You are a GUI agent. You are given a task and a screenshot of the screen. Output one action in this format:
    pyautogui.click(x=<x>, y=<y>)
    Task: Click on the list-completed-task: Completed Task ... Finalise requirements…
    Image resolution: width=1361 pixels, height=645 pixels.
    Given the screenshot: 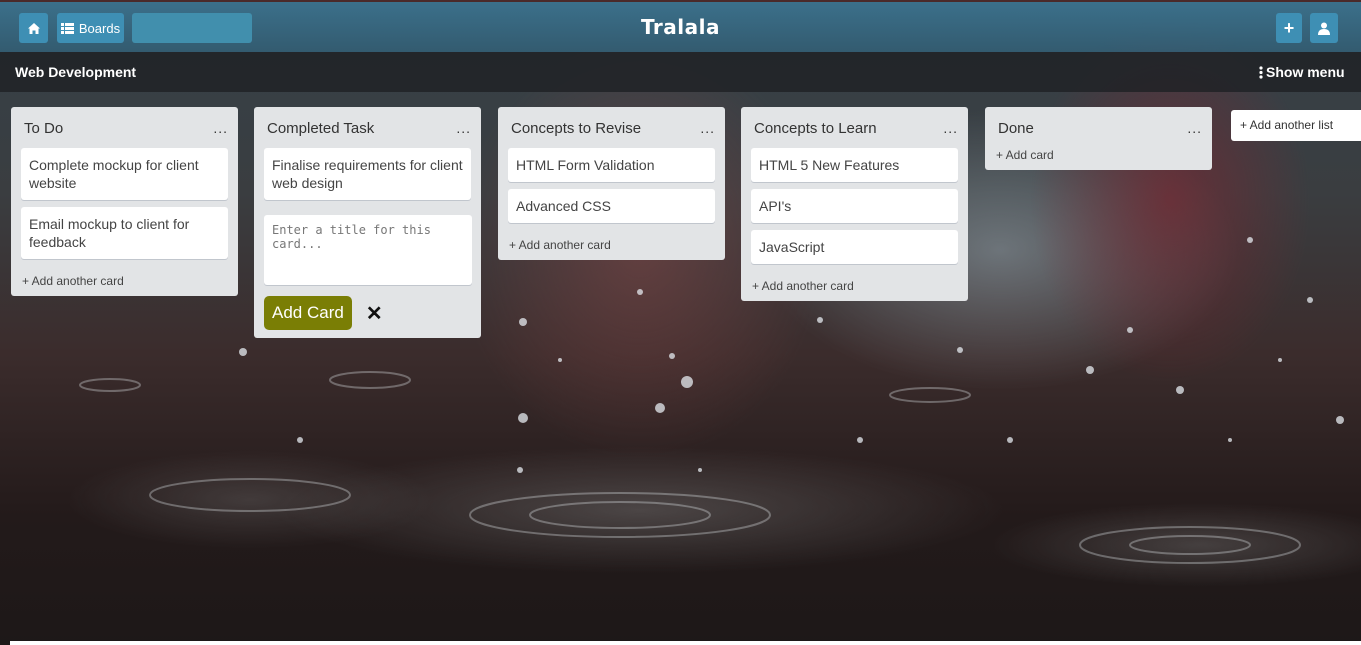 What is the action you would take?
    pyautogui.click(x=367, y=222)
    